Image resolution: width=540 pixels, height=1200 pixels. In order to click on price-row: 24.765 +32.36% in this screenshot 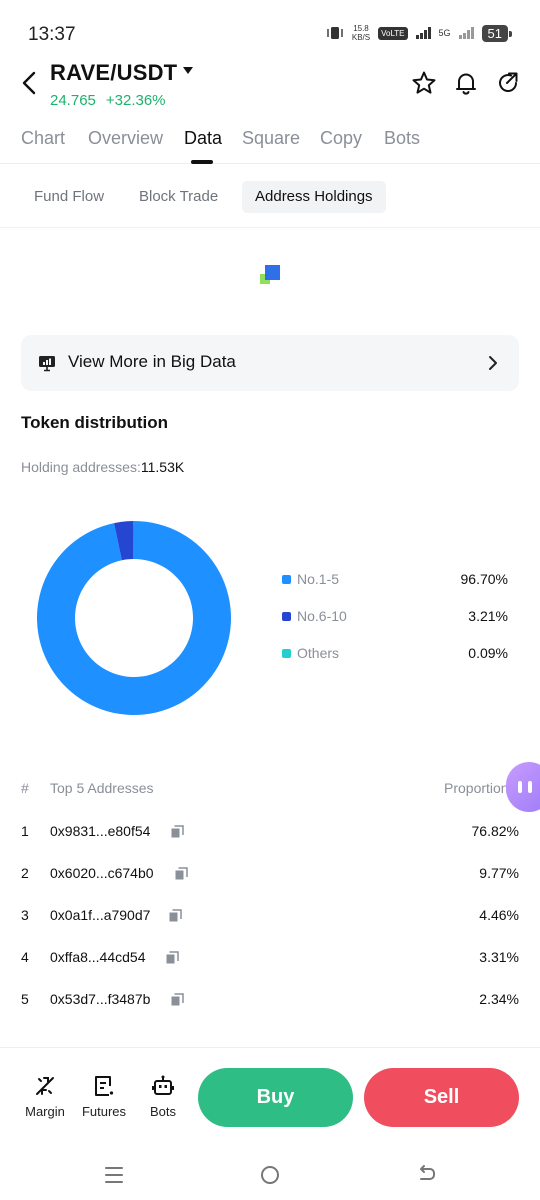, I will do `click(108, 100)`.